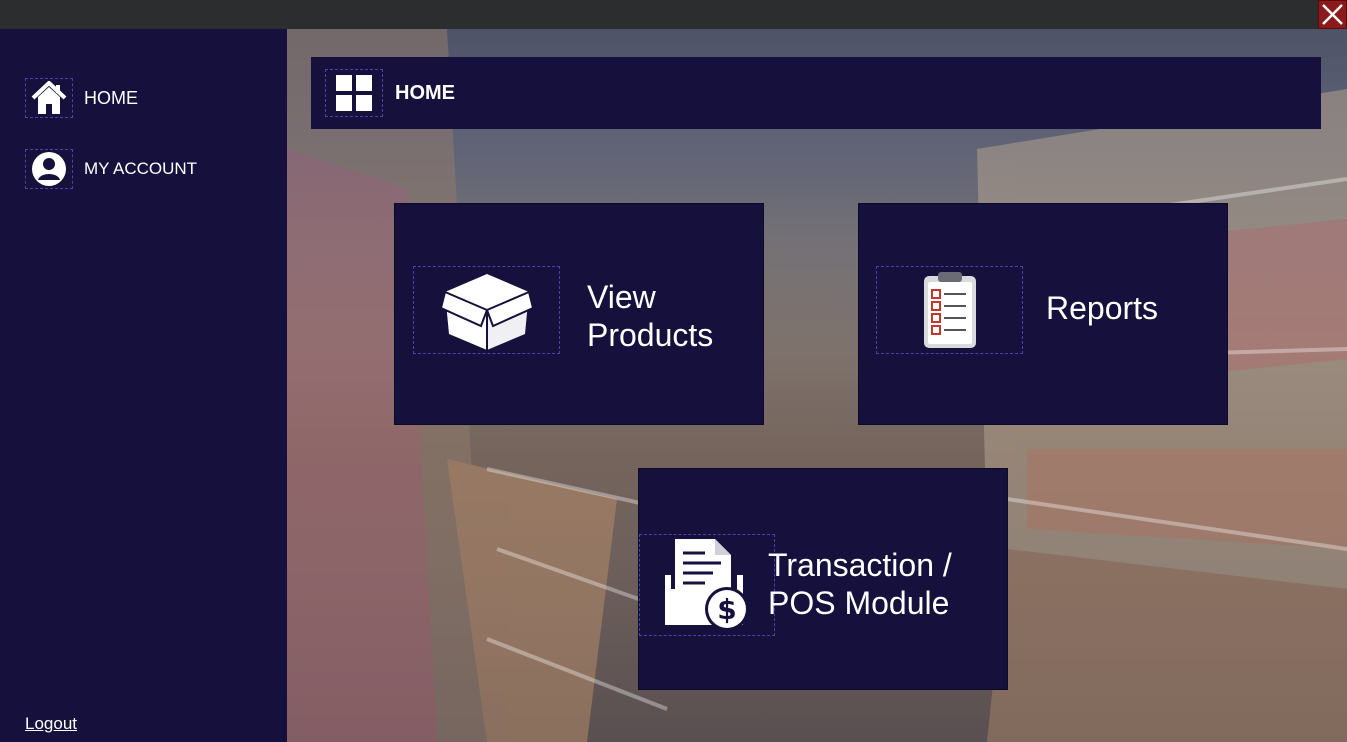 This screenshot has height=742, width=1347. I want to click on reports-tile: Reports, so click(1043, 314).